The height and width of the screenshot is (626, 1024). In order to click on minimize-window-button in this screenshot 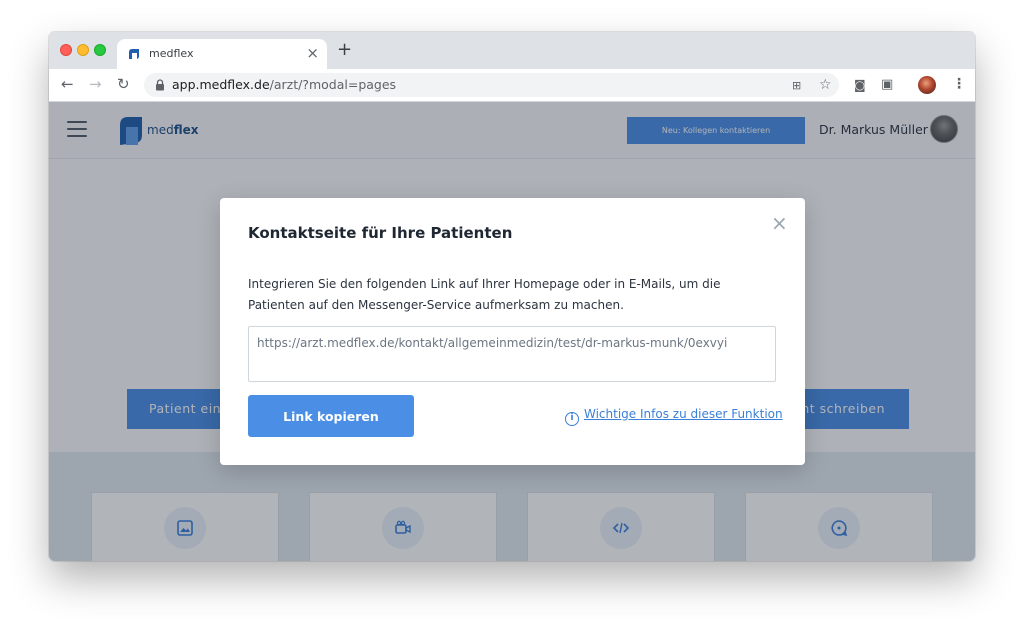, I will do `click(83, 50)`.